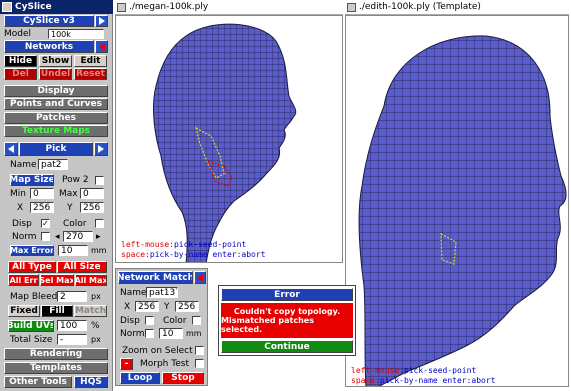 The width and height of the screenshot is (571, 391). What do you see at coordinates (57, 236) in the screenshot?
I see `norm-dec-arrow: ◂` at bounding box center [57, 236].